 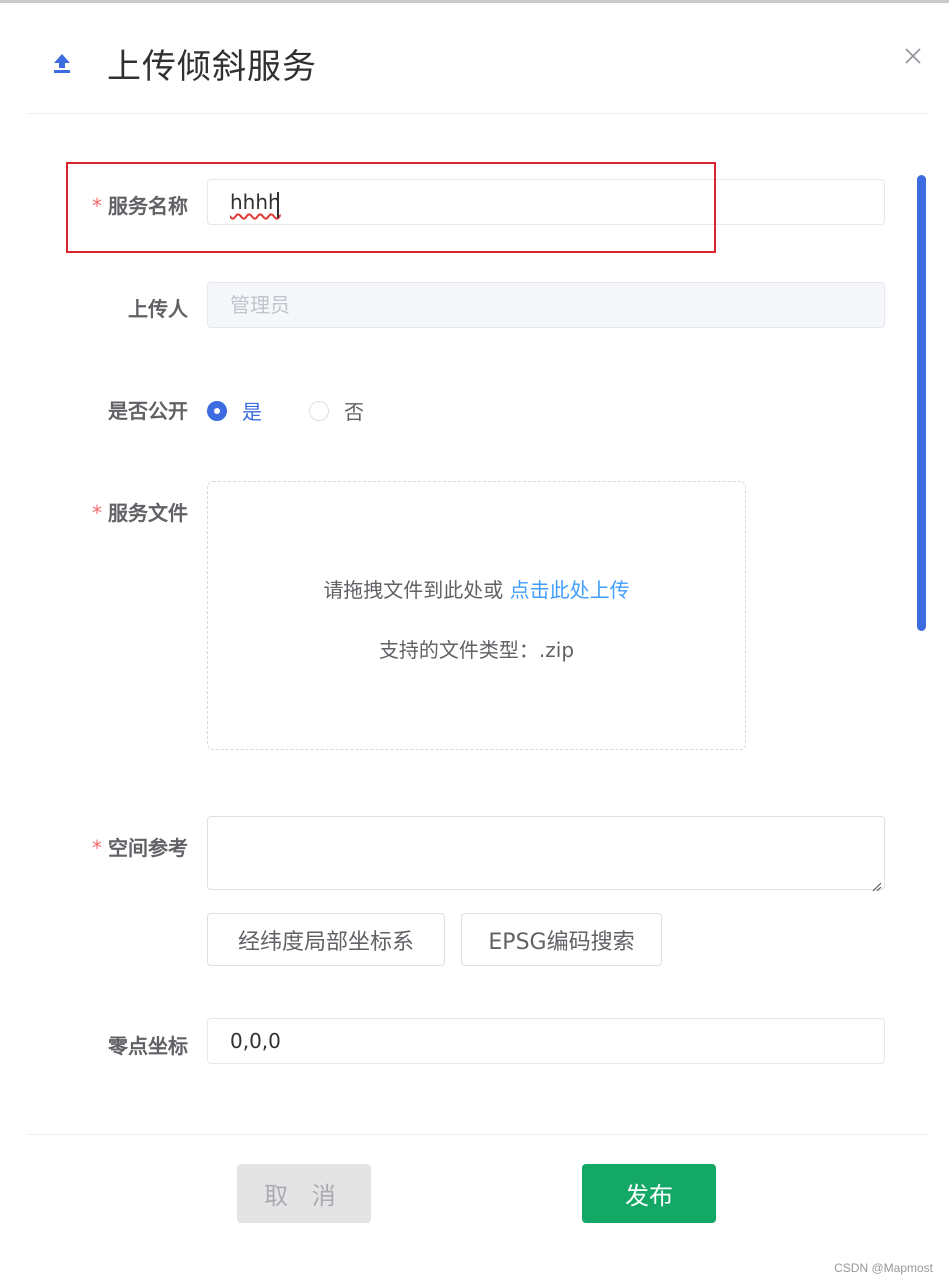 I want to click on origin-input: 0,0,0, so click(x=546, y=1041).